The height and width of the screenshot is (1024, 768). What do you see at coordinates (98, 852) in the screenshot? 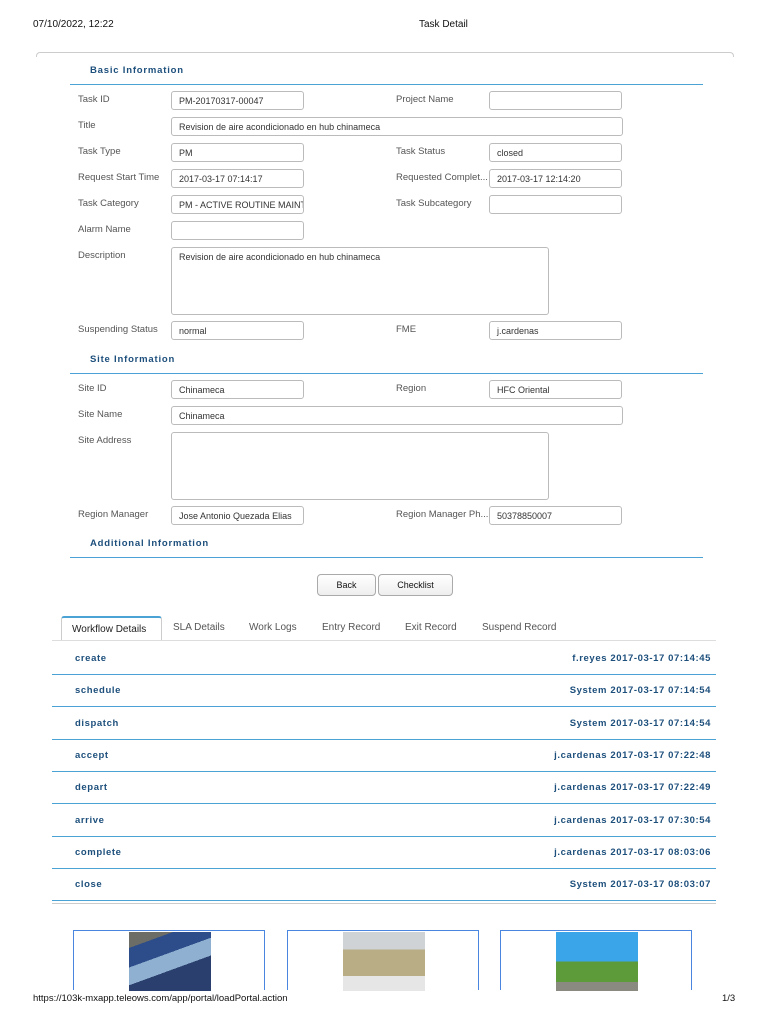
I see `workflow-step: complete` at bounding box center [98, 852].